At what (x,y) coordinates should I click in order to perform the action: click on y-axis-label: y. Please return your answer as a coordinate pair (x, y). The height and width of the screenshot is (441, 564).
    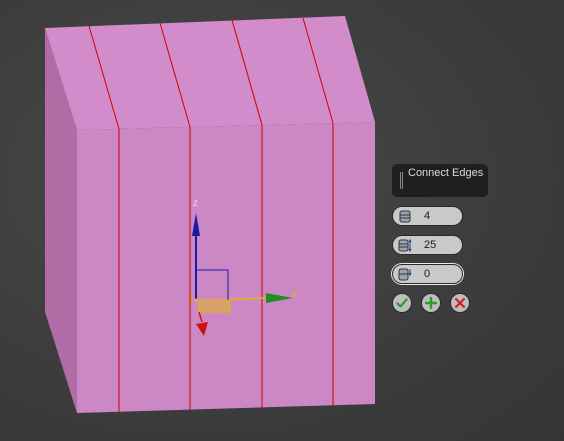
    Looking at the image, I should click on (294, 293).